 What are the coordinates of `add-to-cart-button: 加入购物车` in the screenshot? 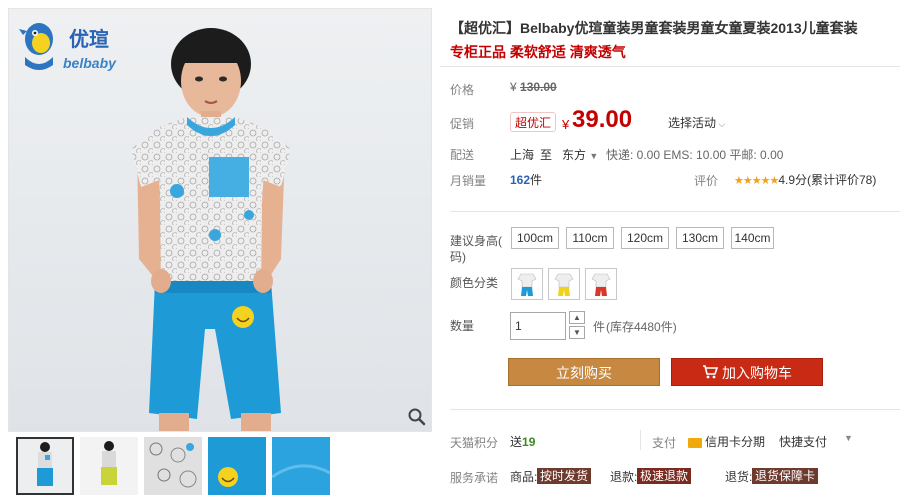 It's located at (747, 372).